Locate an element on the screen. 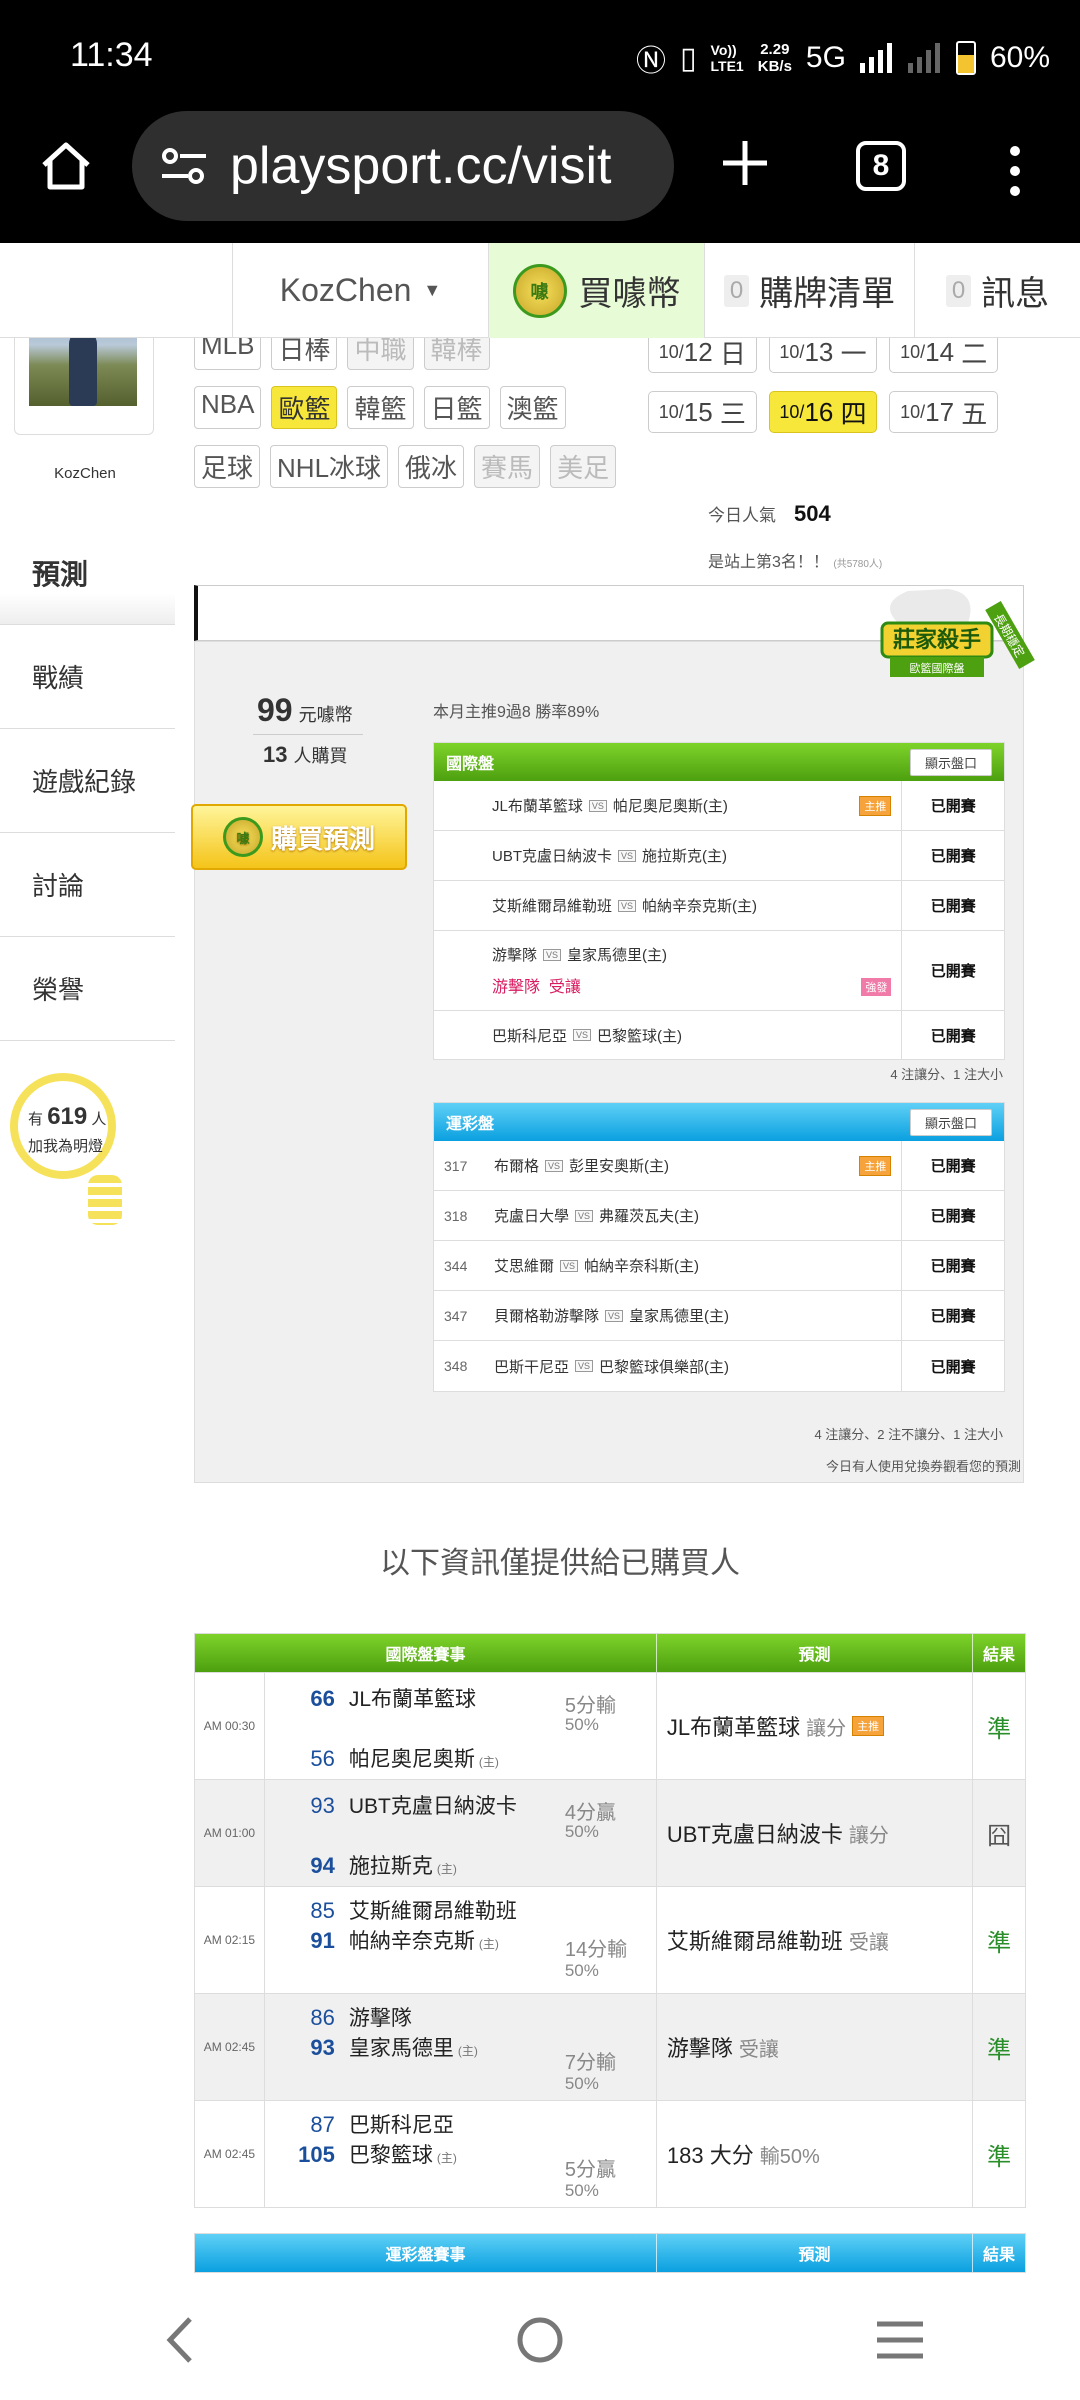  away-team: JL布蘭革籃球 is located at coordinates (537, 806).